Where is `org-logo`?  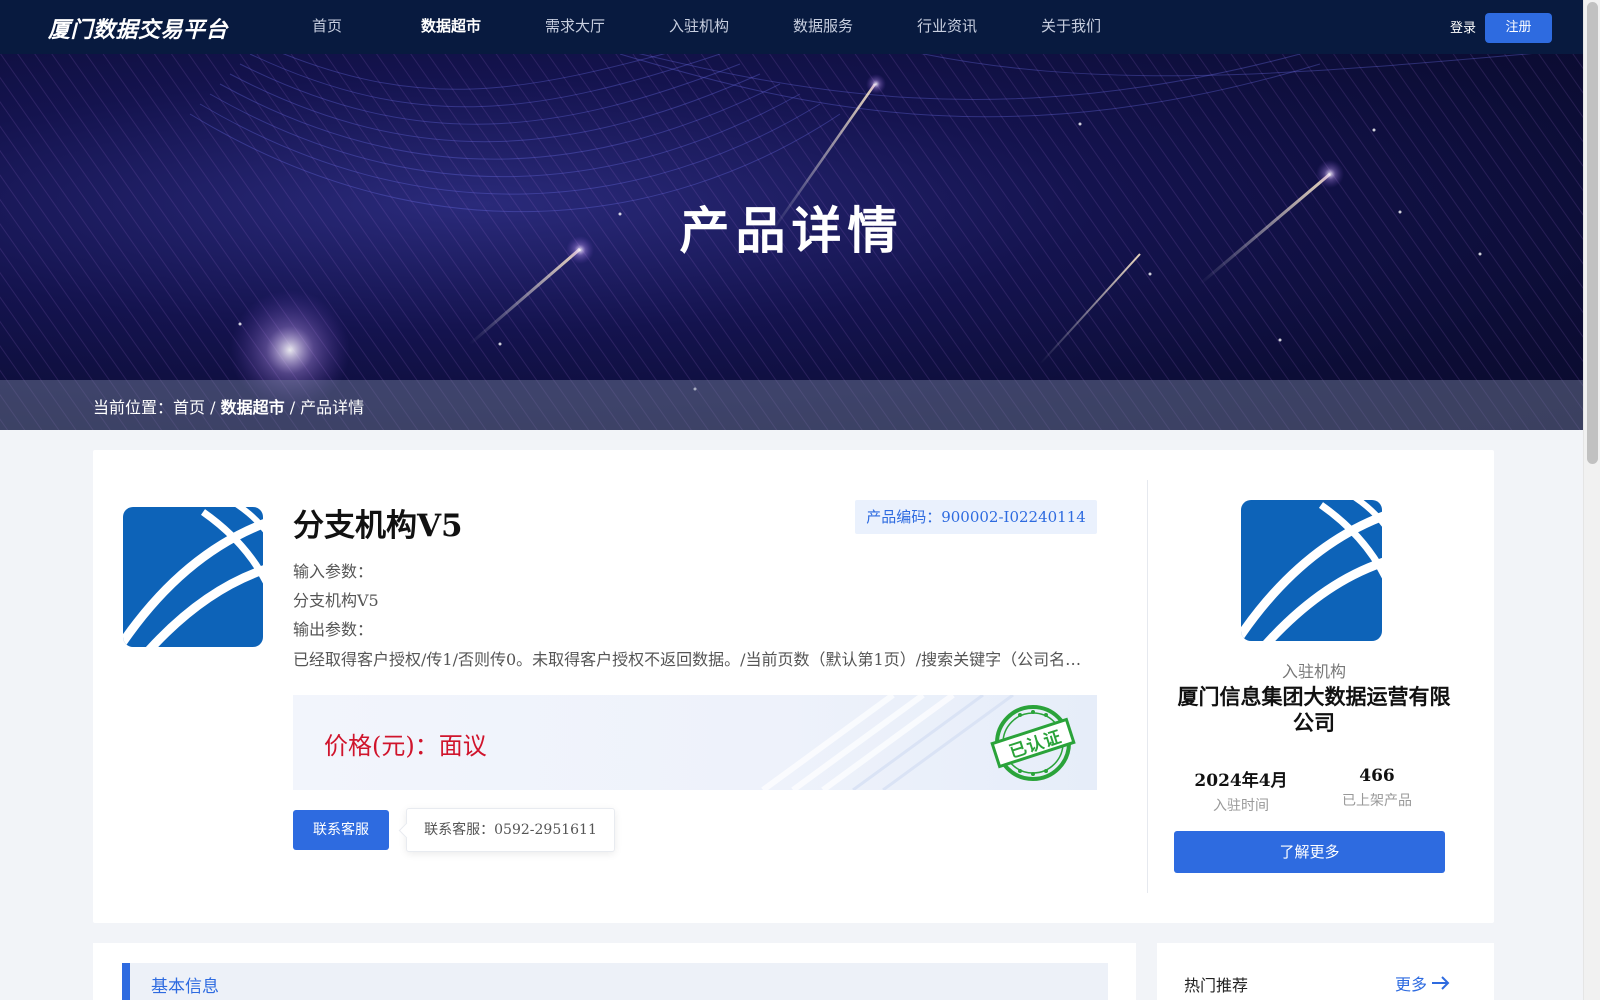
org-logo is located at coordinates (1311, 570).